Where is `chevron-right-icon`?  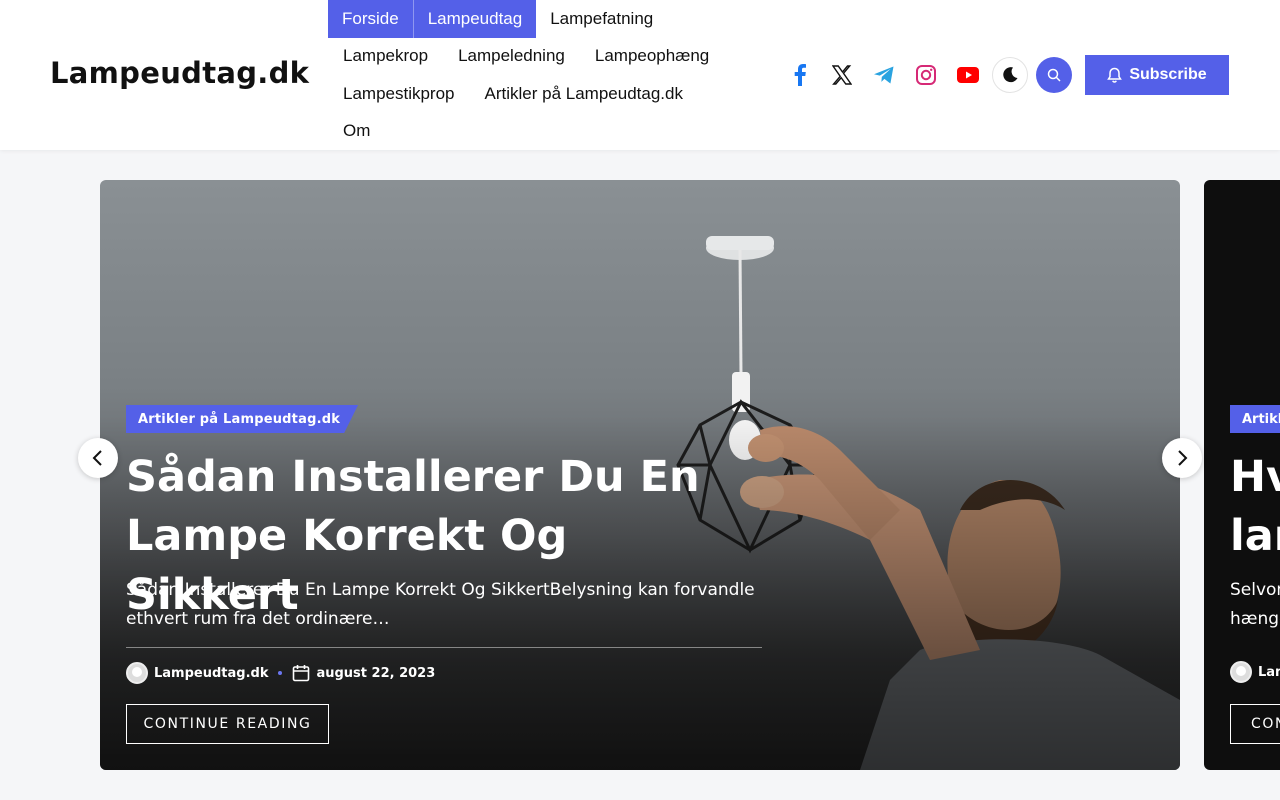 chevron-right-icon is located at coordinates (1183, 458).